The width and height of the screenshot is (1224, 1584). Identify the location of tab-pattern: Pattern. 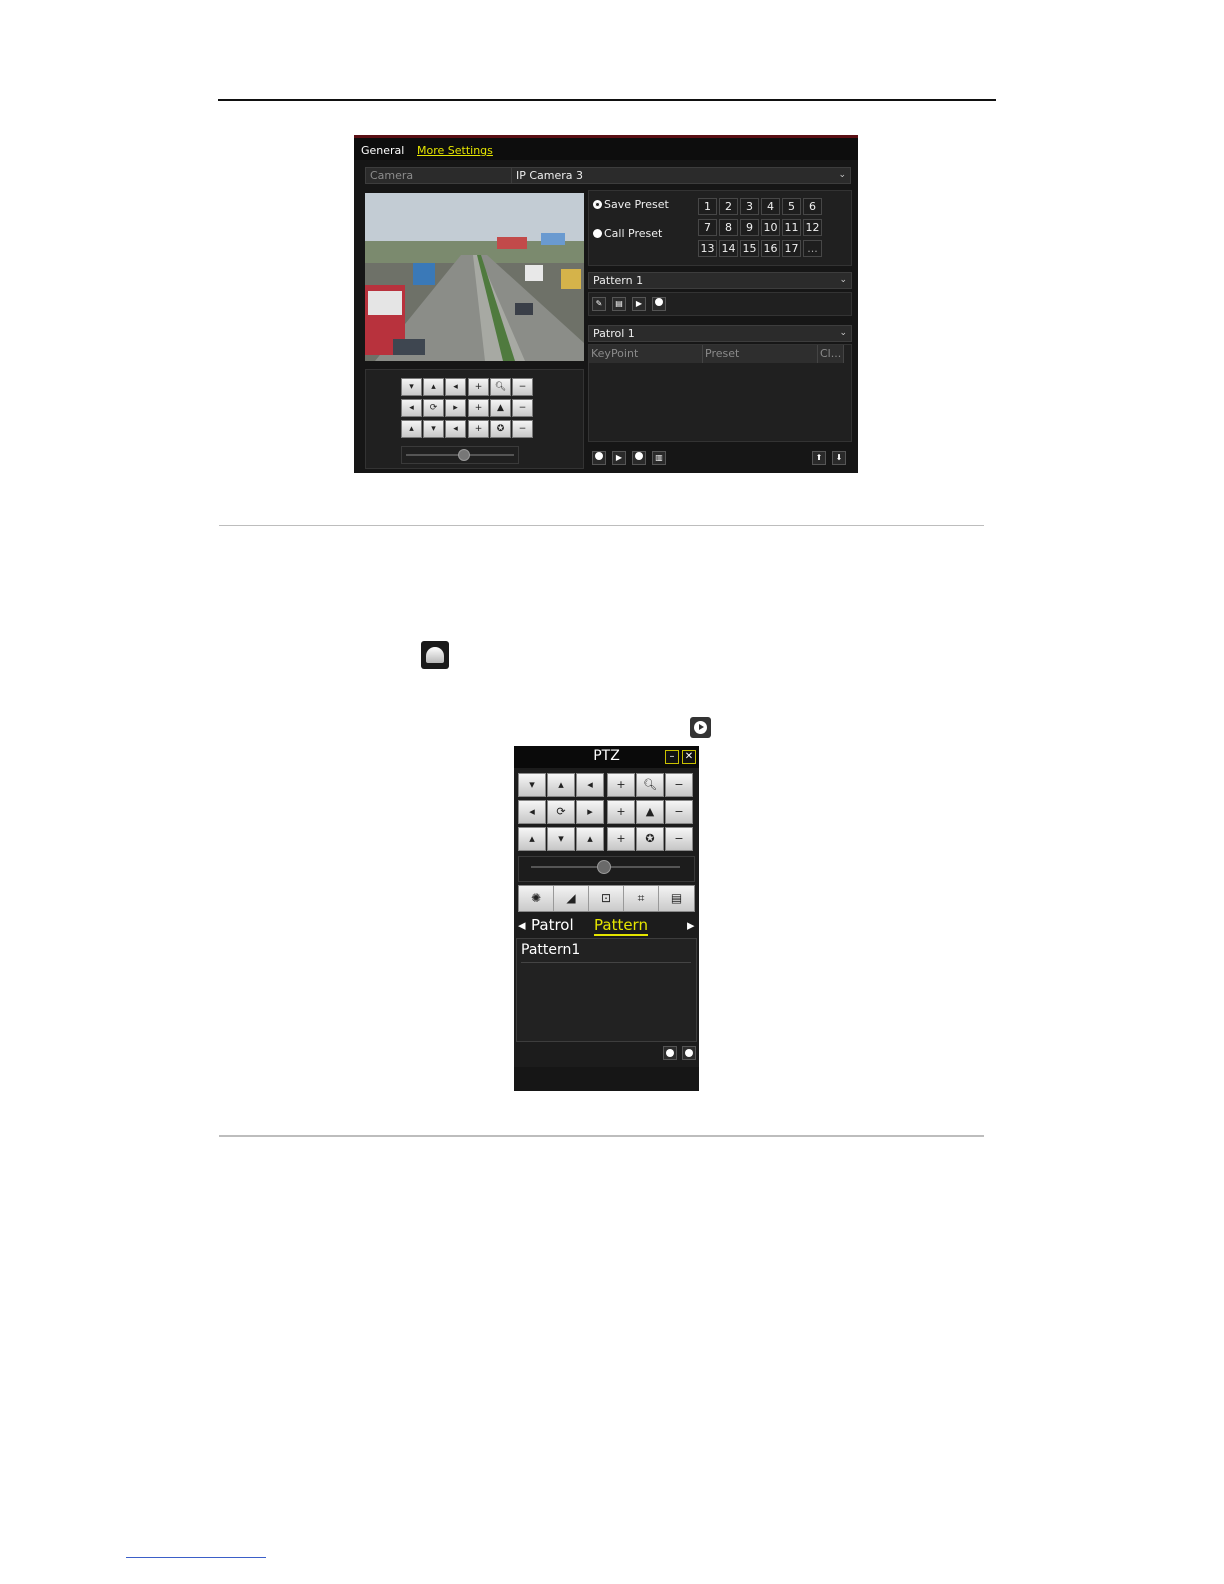
(621, 926).